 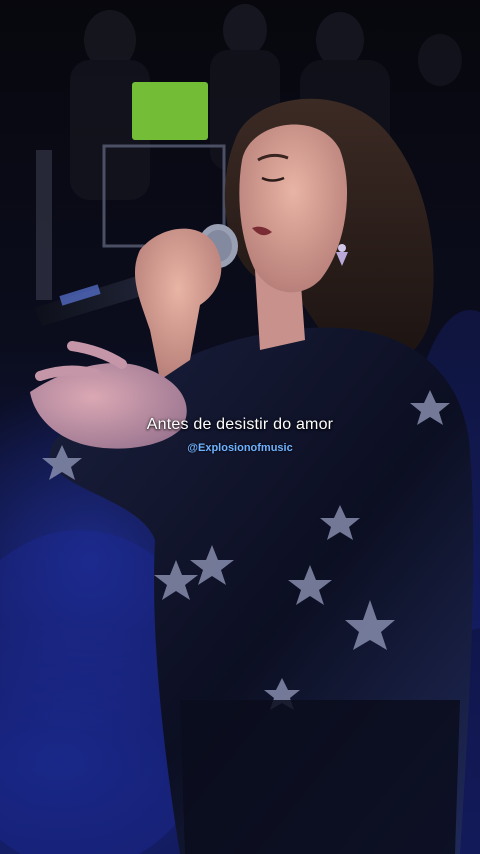 I want to click on watermark-handle: @Explosionofmusic, so click(x=240, y=448).